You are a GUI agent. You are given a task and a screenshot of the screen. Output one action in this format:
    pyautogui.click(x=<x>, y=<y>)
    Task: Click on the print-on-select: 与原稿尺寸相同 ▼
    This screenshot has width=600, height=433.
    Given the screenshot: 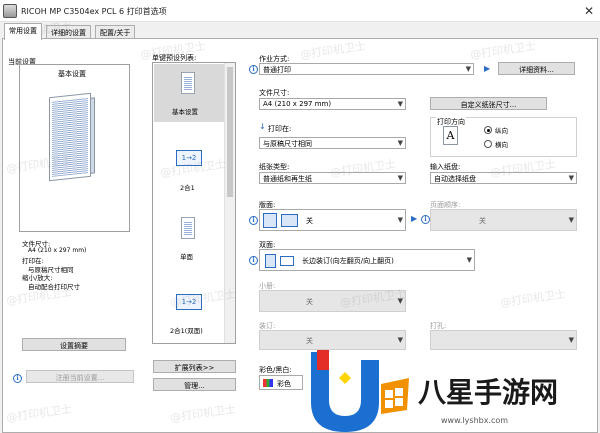 What is the action you would take?
    pyautogui.click(x=332, y=143)
    